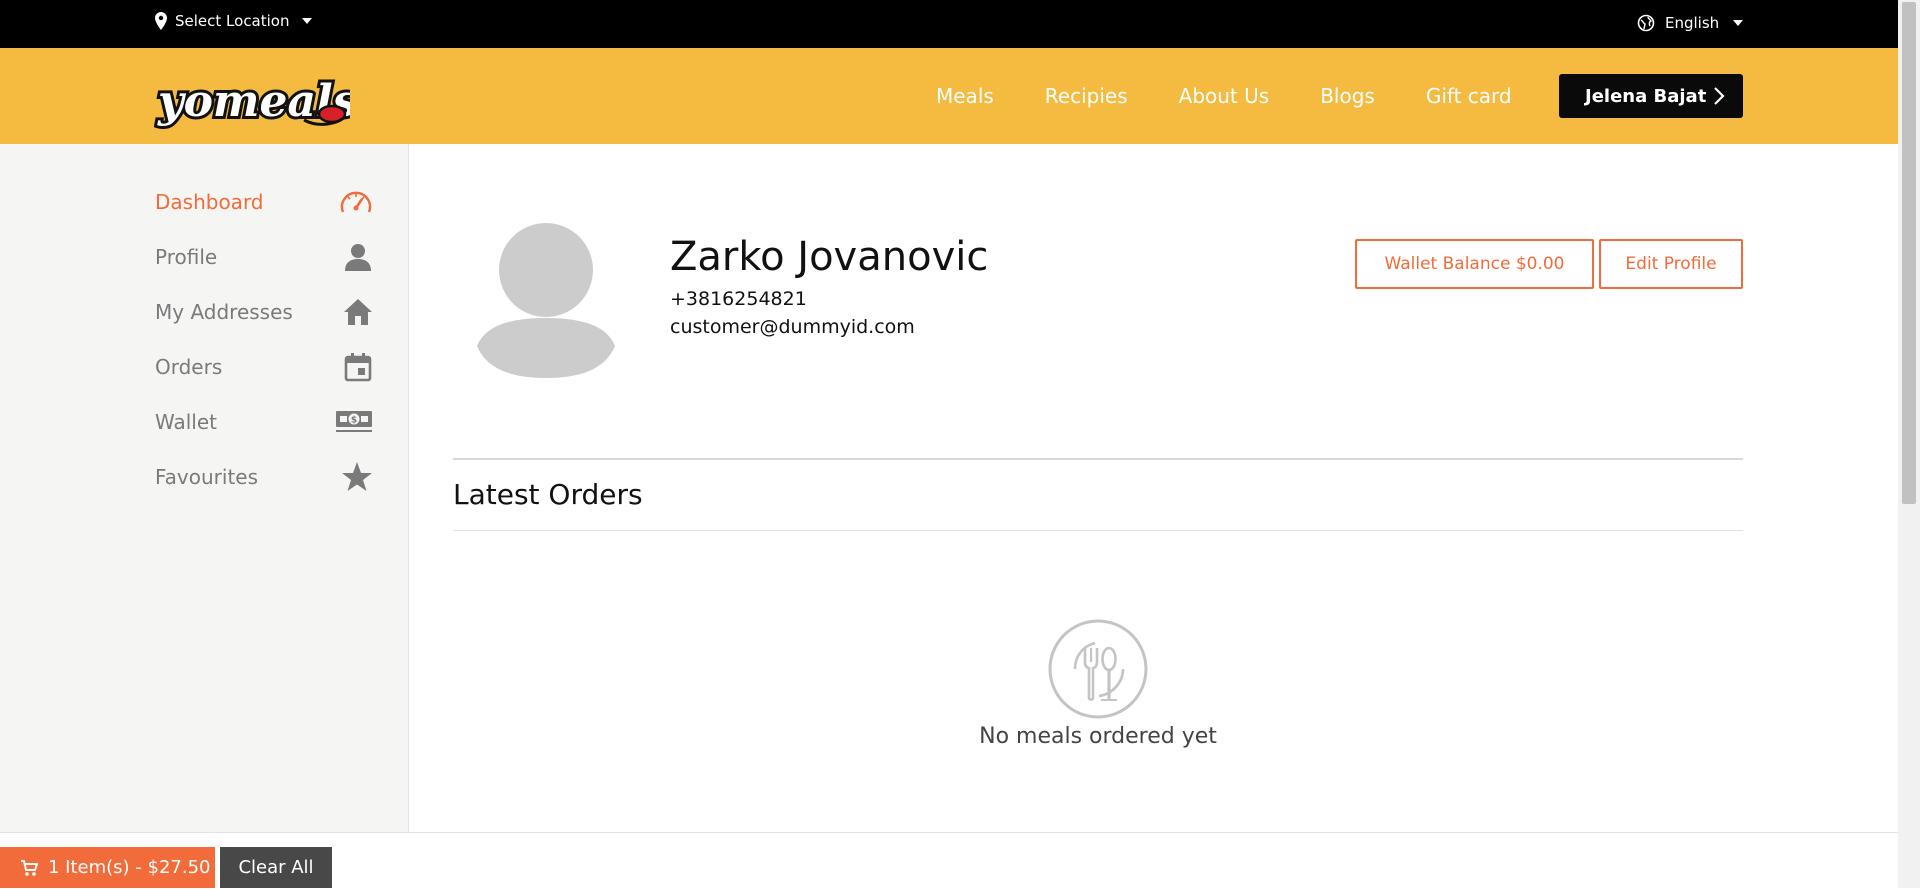 The width and height of the screenshot is (1920, 889). Describe the element at coordinates (186, 422) in the screenshot. I see `sidebar-item-label: Wallet` at that location.